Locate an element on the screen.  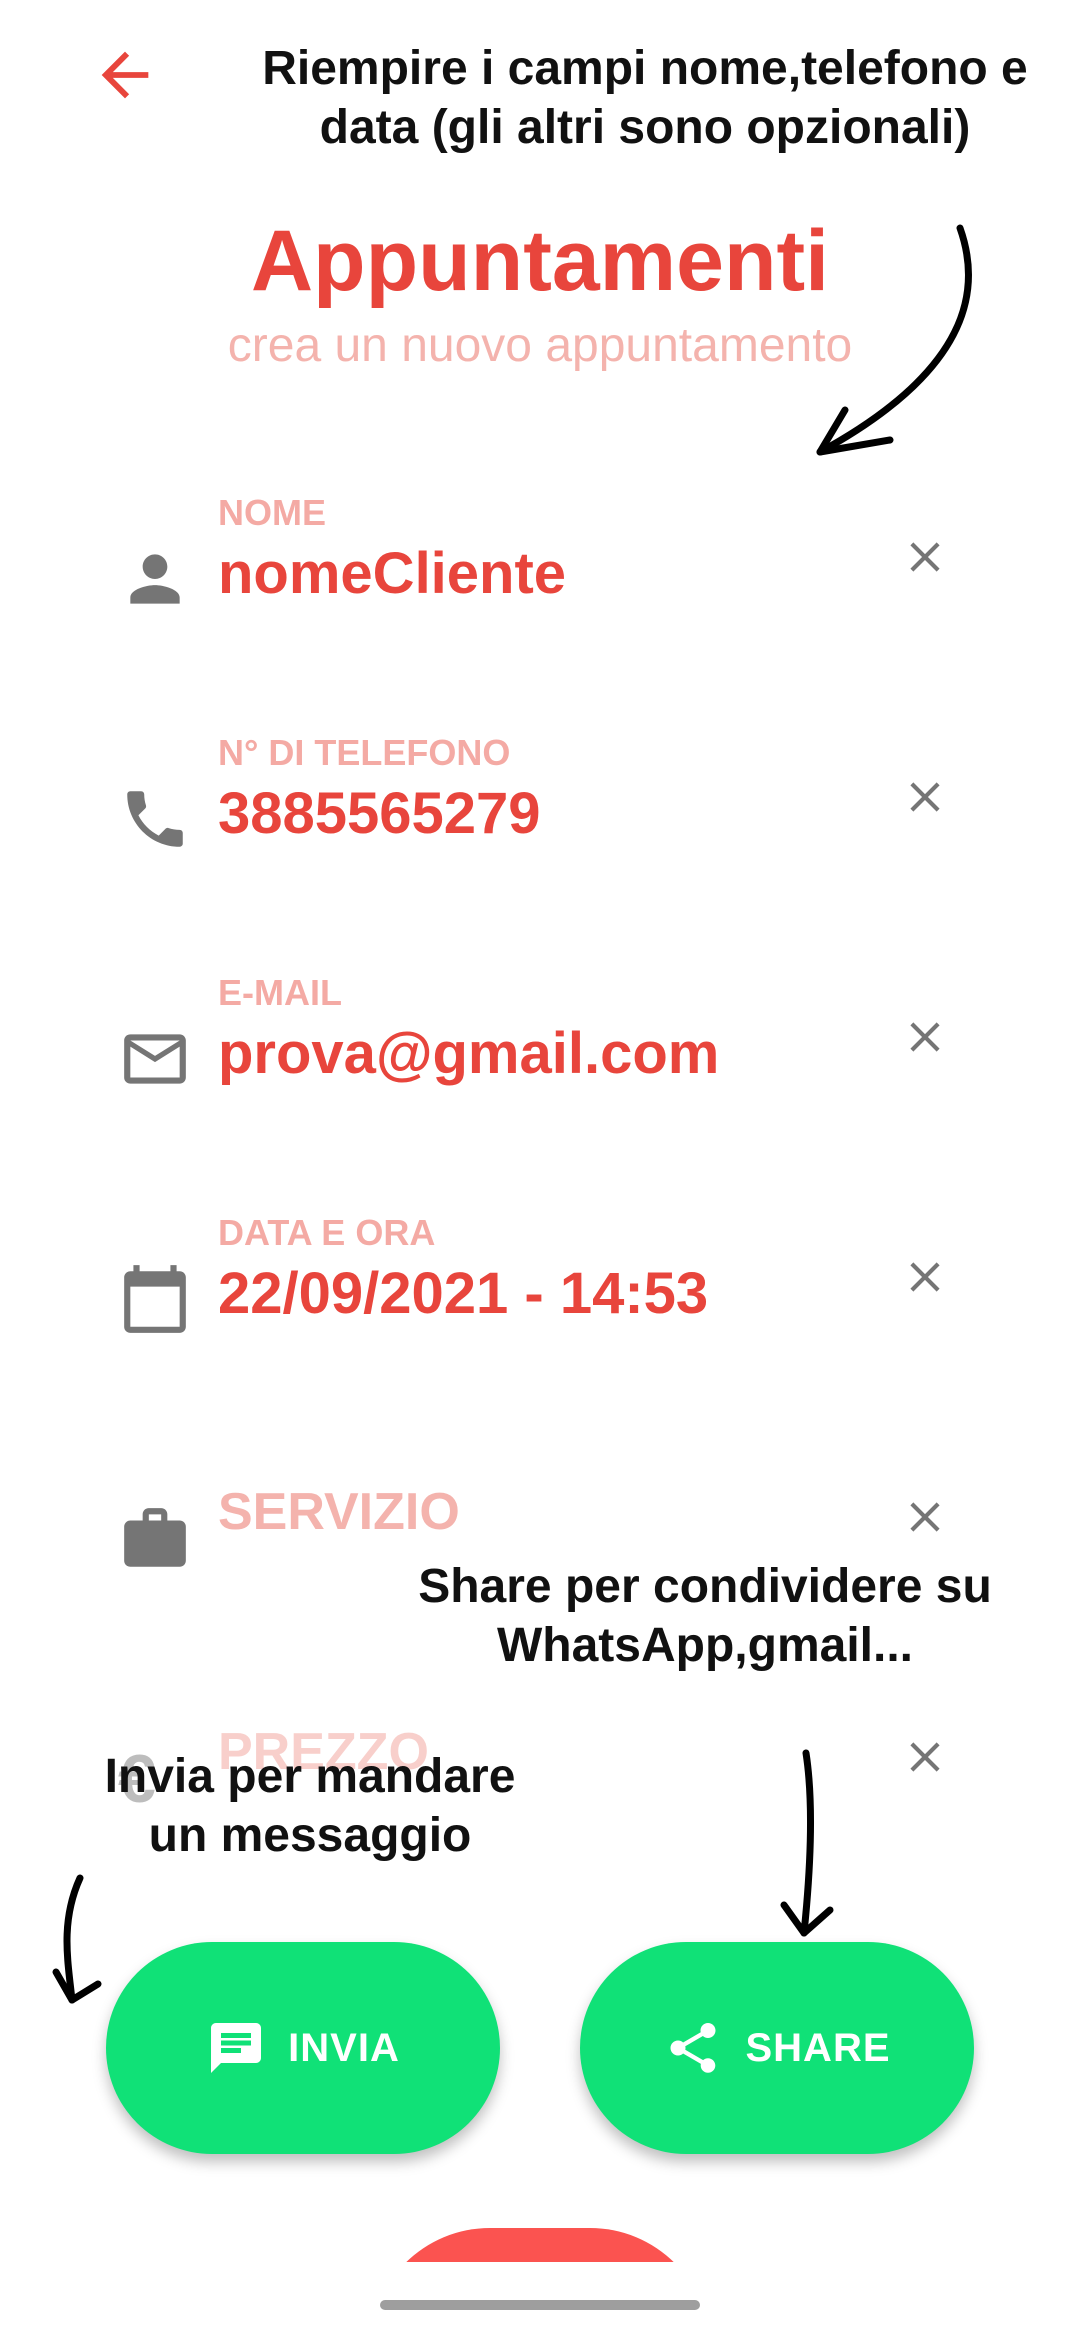
share-icon is located at coordinates (693, 2048).